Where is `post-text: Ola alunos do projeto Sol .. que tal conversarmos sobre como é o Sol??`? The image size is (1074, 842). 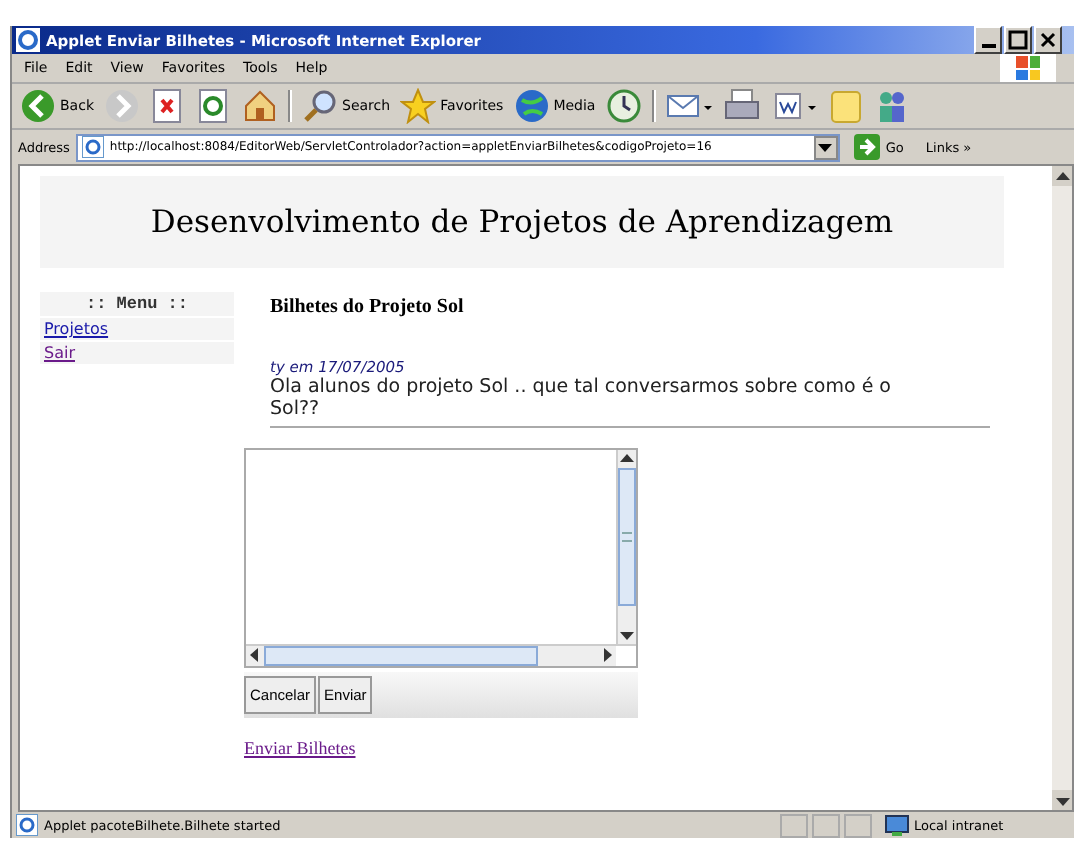
post-text: Ola alunos do projeto Sol .. que tal conversarmos sobre como é o Sol?? is located at coordinates (581, 398).